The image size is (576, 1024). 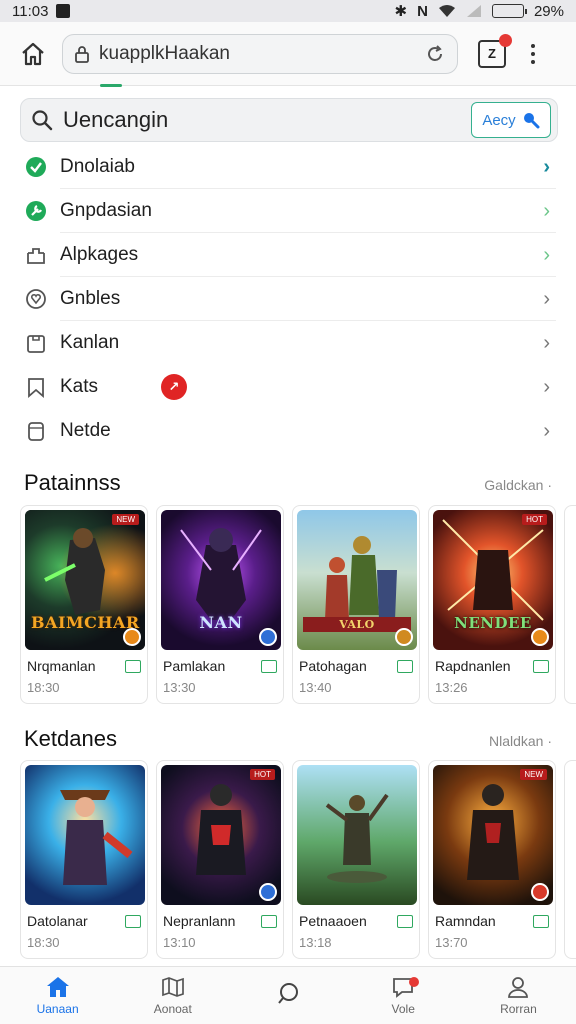 I want to click on nav-label: Vole, so click(x=403, y=1009).